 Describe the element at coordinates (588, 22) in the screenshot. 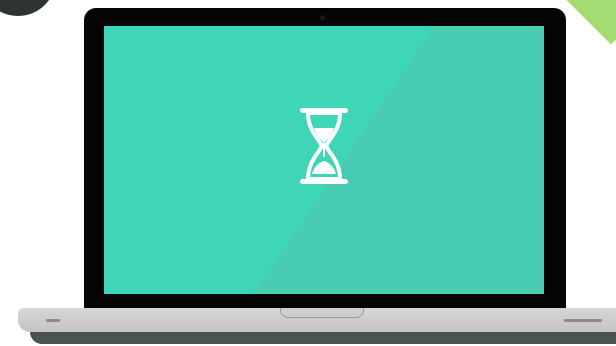

I see `corner-accent-right` at that location.